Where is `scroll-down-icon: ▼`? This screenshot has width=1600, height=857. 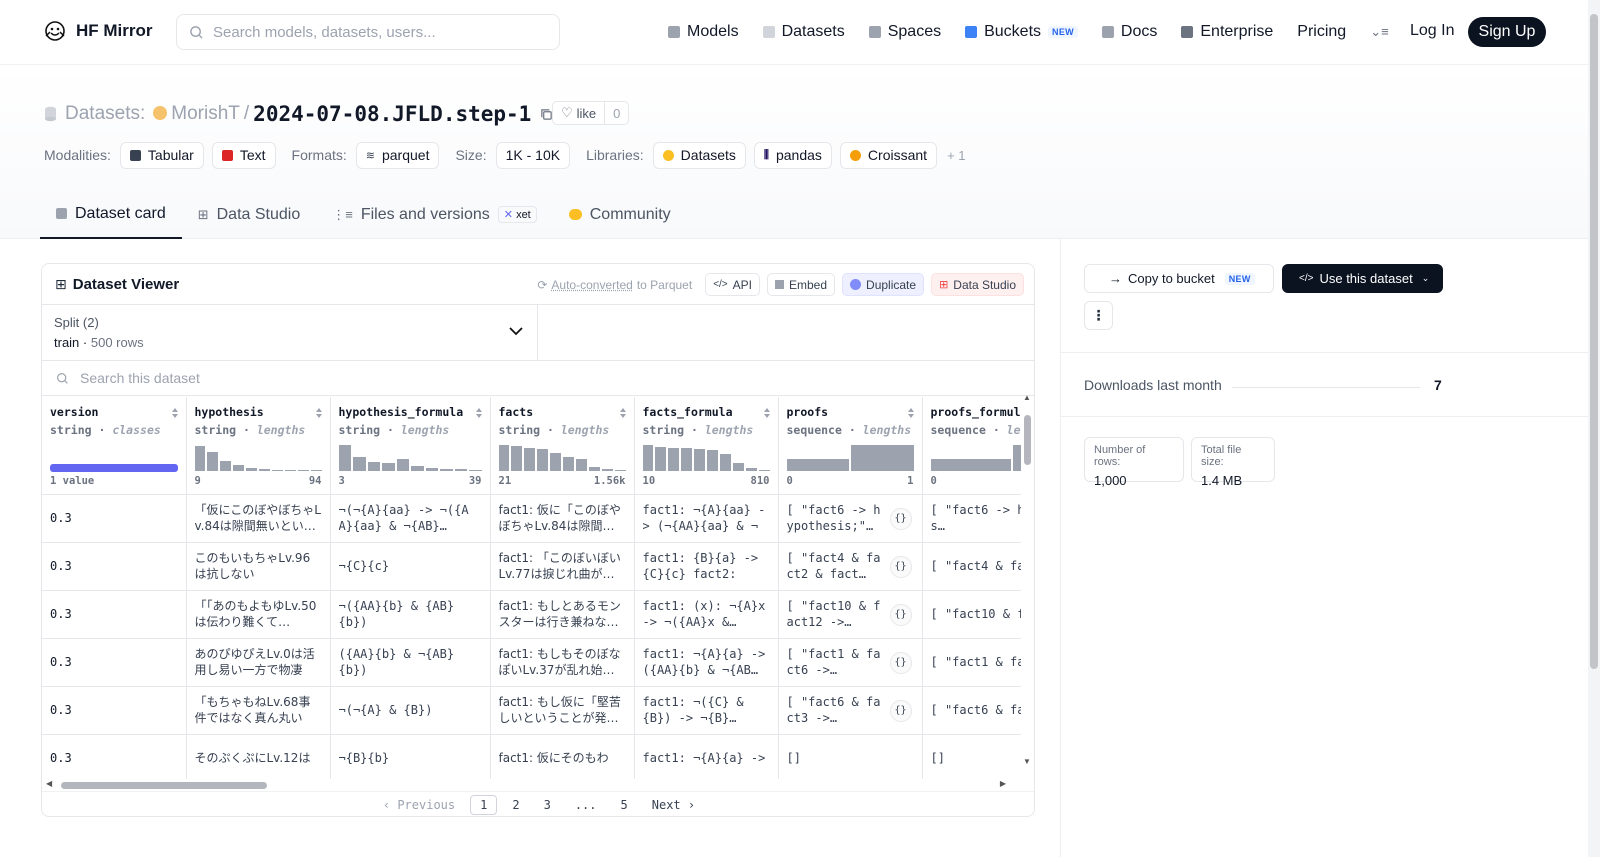 scroll-down-icon: ▼ is located at coordinates (1027, 761).